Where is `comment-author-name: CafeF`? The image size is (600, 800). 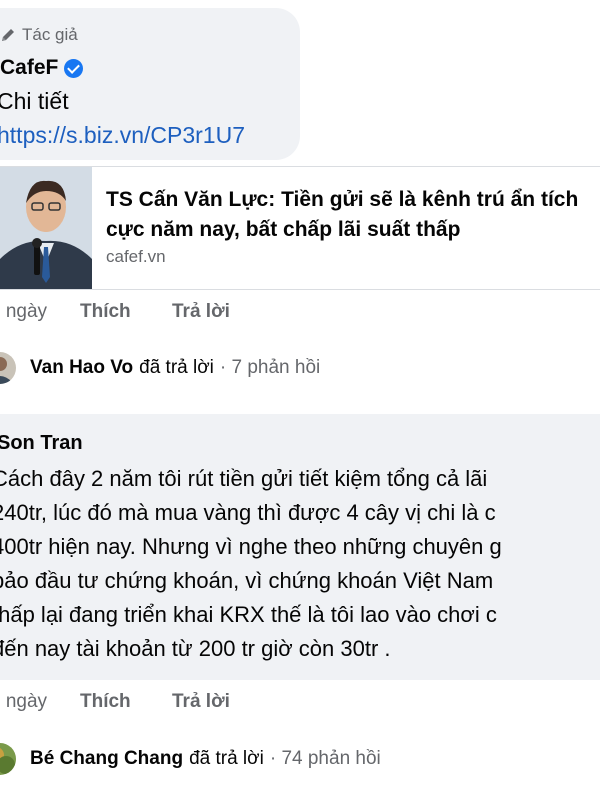 comment-author-name: CafeF is located at coordinates (42, 68).